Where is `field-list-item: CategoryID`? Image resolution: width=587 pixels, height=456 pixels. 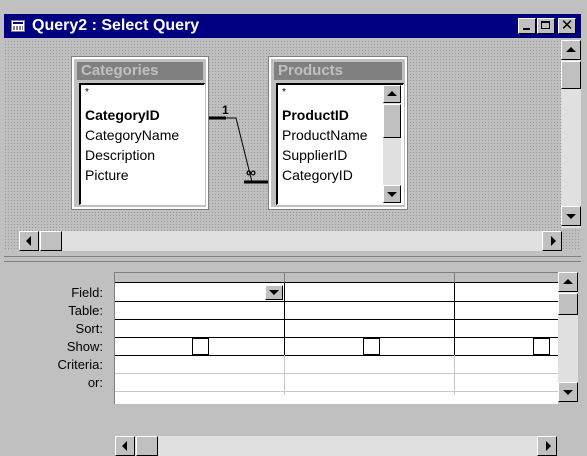
field-list-item: CategoryID is located at coordinates (317, 175).